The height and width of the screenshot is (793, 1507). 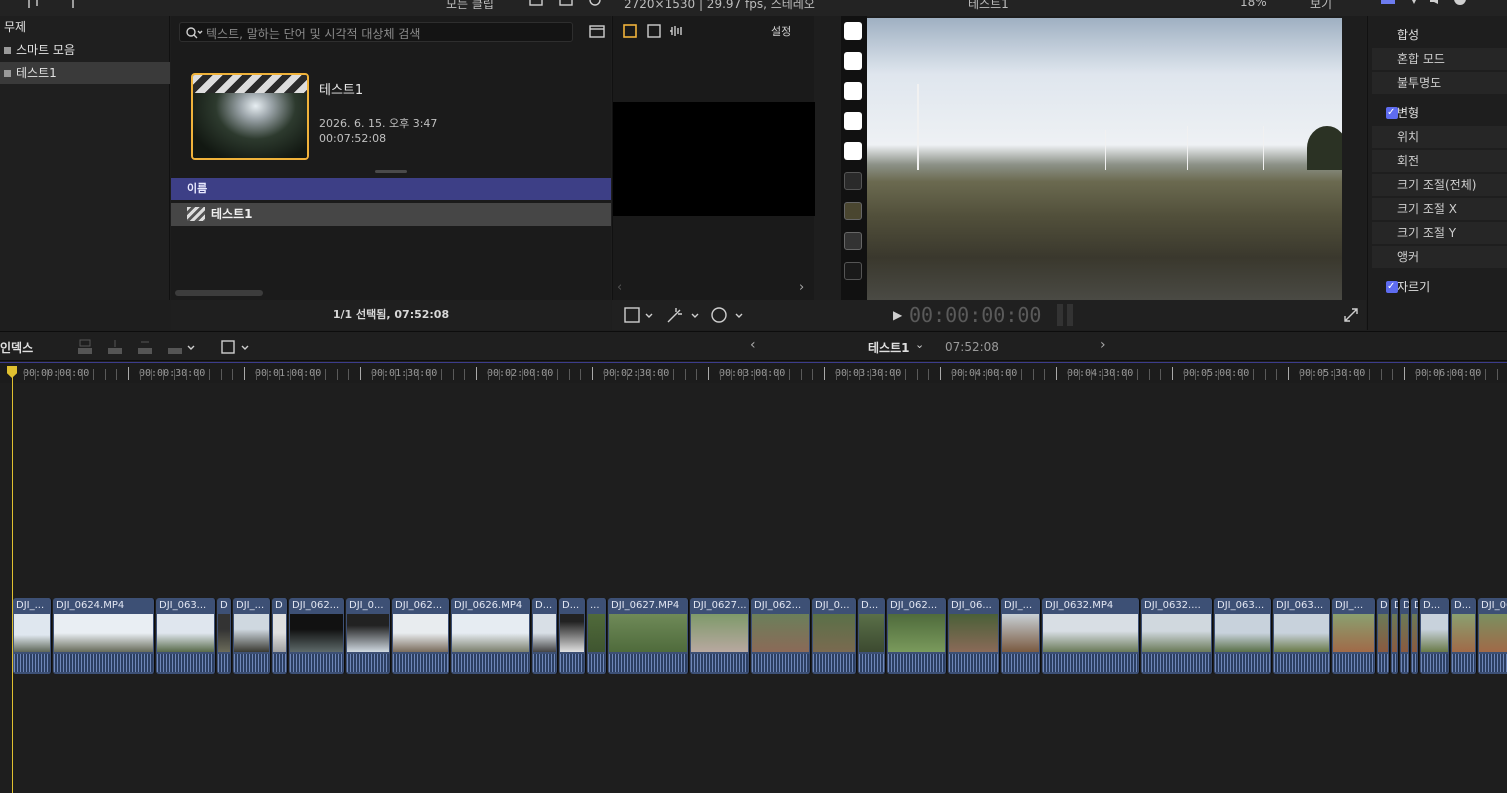 What do you see at coordinates (1439, 137) in the screenshot?
I see `position-row: 위치` at bounding box center [1439, 137].